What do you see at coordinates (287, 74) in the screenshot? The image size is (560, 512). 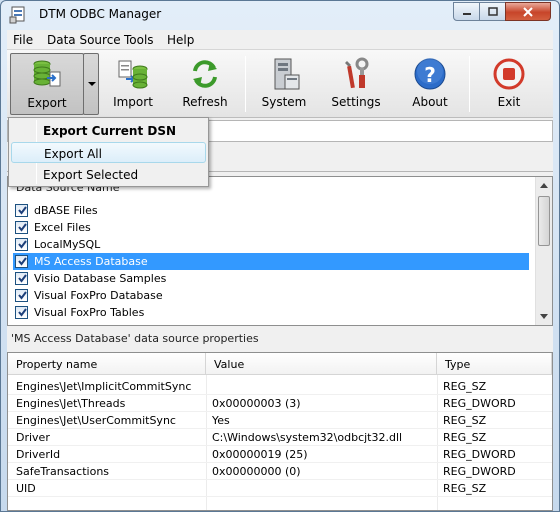 I see `system-icon` at bounding box center [287, 74].